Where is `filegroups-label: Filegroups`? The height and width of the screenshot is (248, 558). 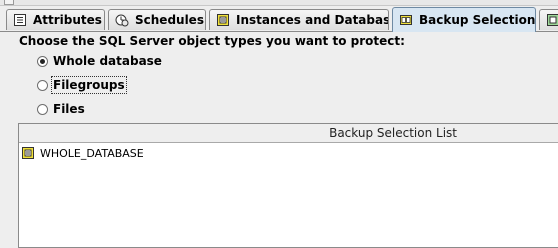
filegroups-label: Filegroups is located at coordinates (89, 85).